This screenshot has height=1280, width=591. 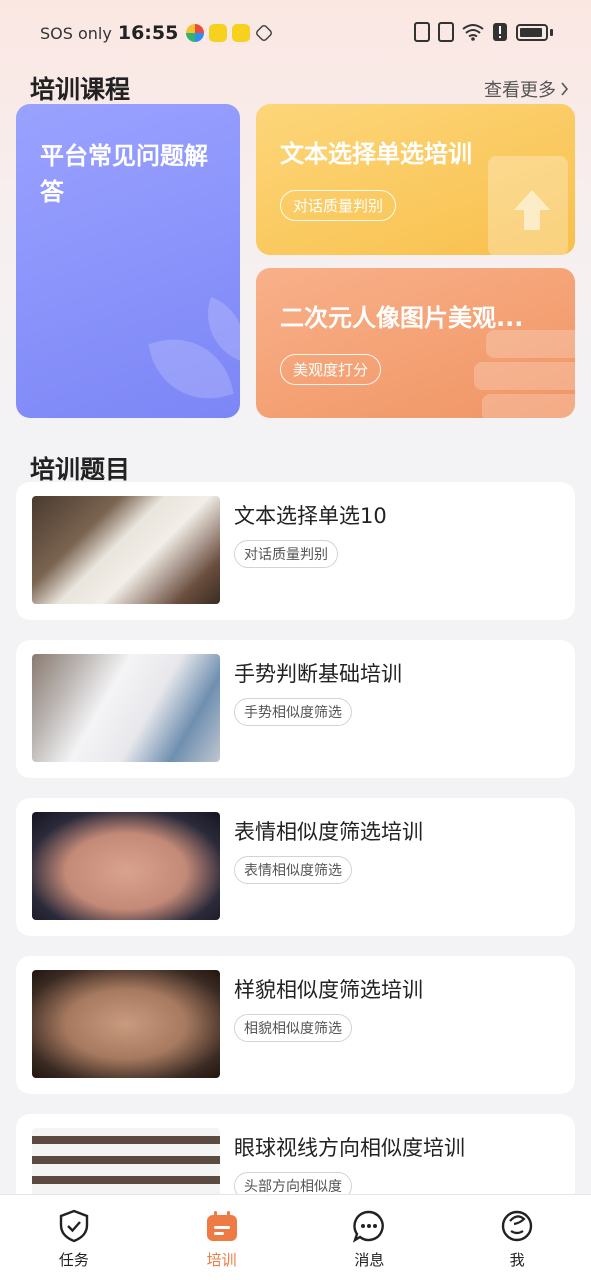 What do you see at coordinates (532, 210) in the screenshot?
I see `upload-arrow-icon` at bounding box center [532, 210].